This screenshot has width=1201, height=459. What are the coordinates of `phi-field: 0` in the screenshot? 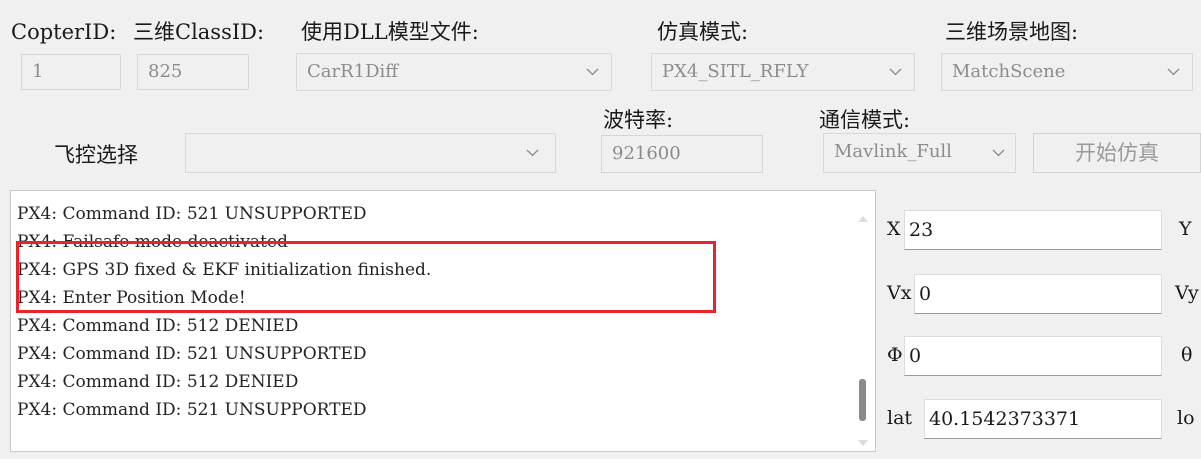 It's located at (1033, 356).